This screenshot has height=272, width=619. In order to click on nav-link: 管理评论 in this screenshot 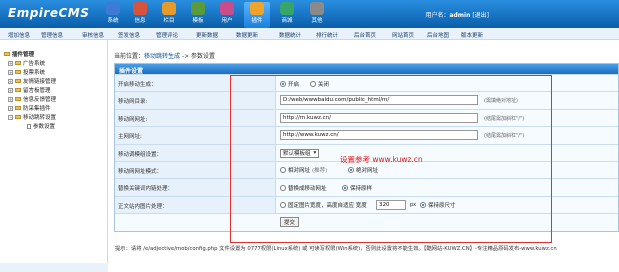, I will do `click(167, 35)`.